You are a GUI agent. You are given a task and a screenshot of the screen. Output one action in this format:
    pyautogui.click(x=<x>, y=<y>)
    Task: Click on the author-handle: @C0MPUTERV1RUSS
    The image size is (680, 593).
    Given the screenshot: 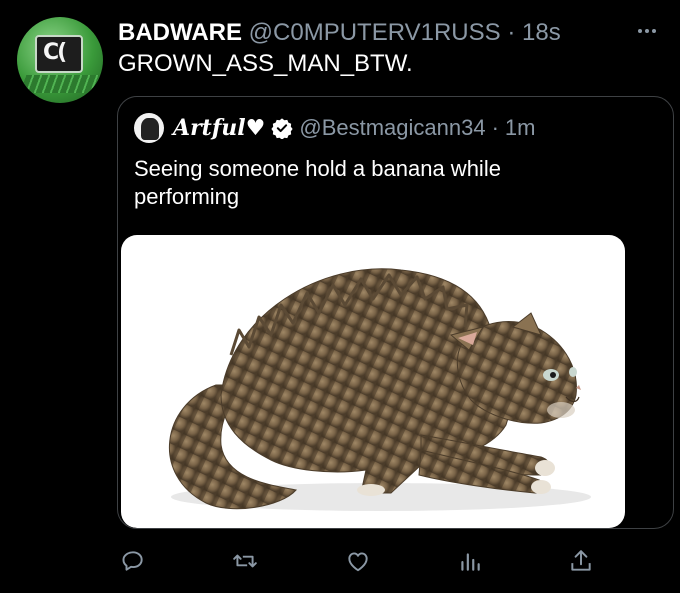 What is the action you would take?
    pyautogui.click(x=375, y=32)
    